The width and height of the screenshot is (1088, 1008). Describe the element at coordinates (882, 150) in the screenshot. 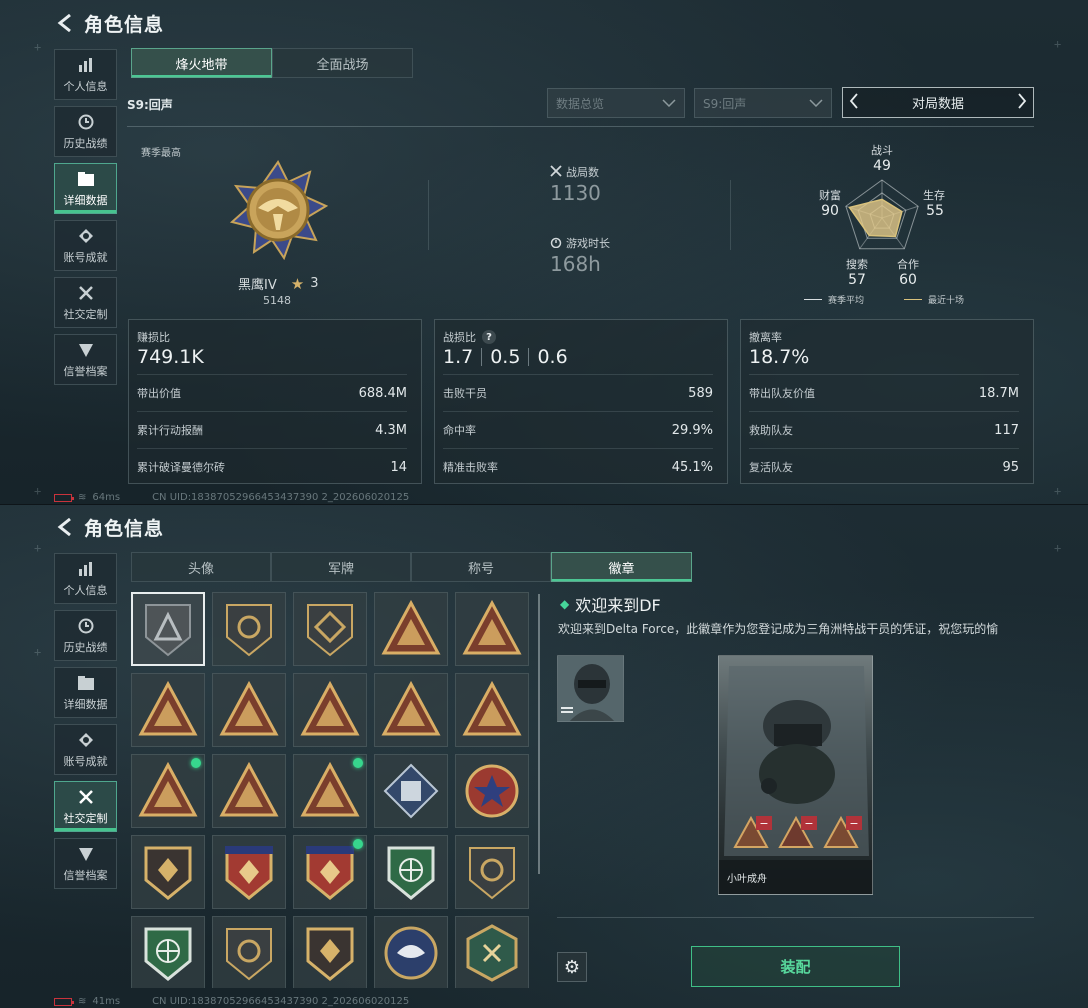

I see `radar-axis-label: 战斗` at that location.